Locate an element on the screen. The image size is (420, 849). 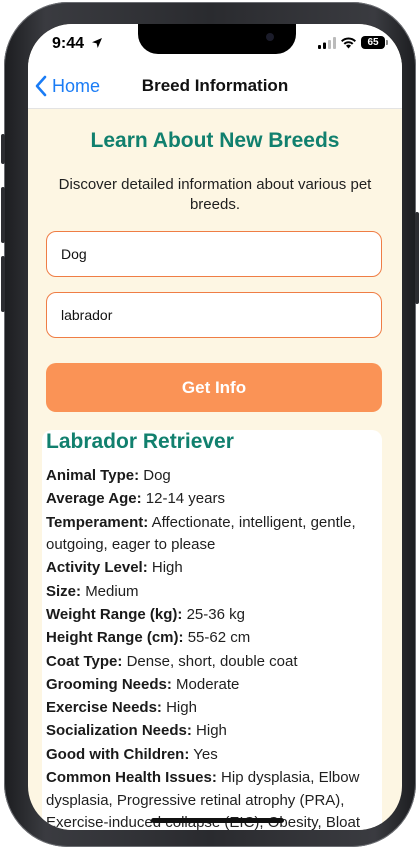
detail-row: Animal Type: Dog is located at coordinates (212, 476).